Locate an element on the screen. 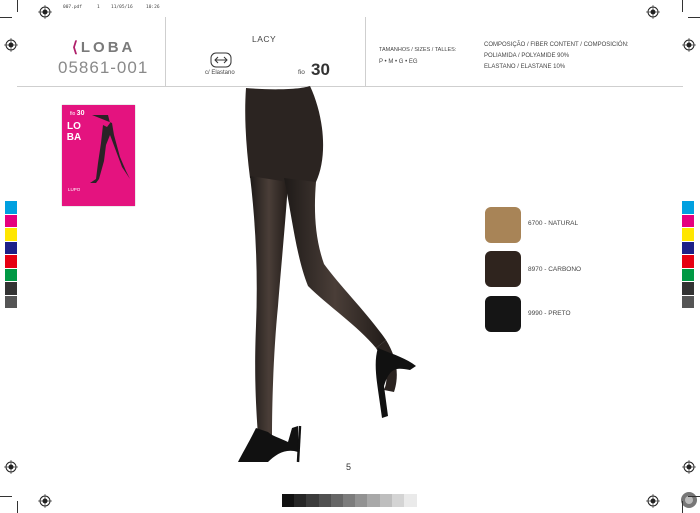 The width and height of the screenshot is (700, 513). page-number: 5 is located at coordinates (349, 467).